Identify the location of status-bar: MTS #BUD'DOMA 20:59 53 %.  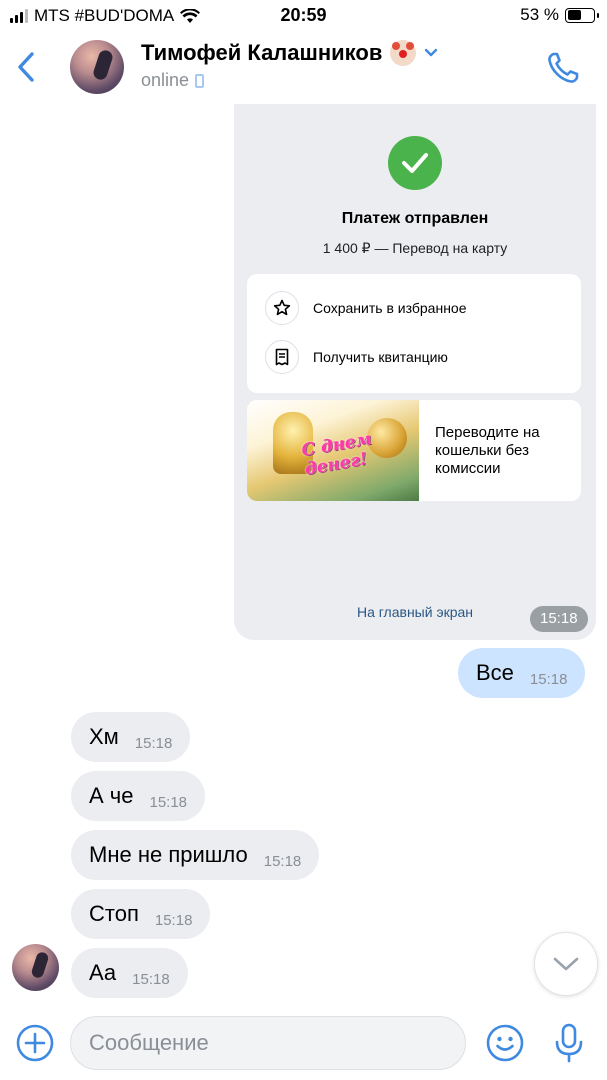
(303, 16).